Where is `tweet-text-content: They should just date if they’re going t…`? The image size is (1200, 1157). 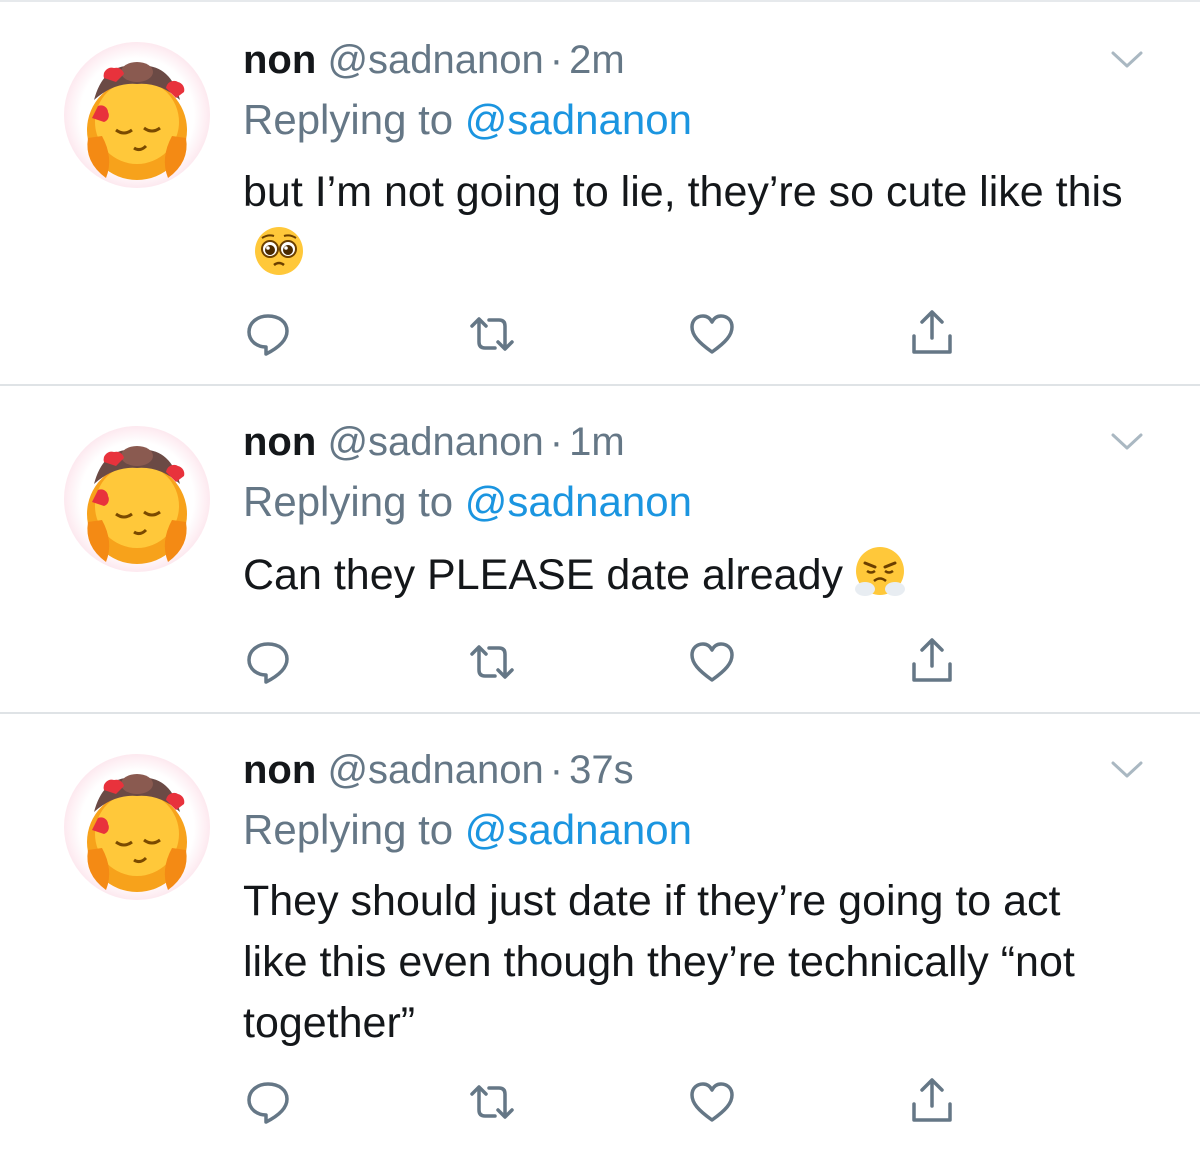 tweet-text-content: They should just date if they’re going t… is located at coordinates (659, 962).